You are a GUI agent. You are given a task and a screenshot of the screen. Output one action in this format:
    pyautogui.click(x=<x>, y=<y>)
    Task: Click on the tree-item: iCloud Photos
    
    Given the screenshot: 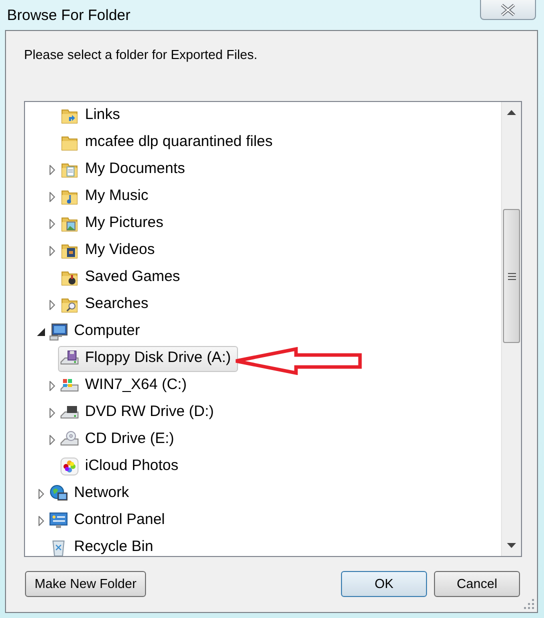 What is the action you would take?
    pyautogui.click(x=122, y=467)
    